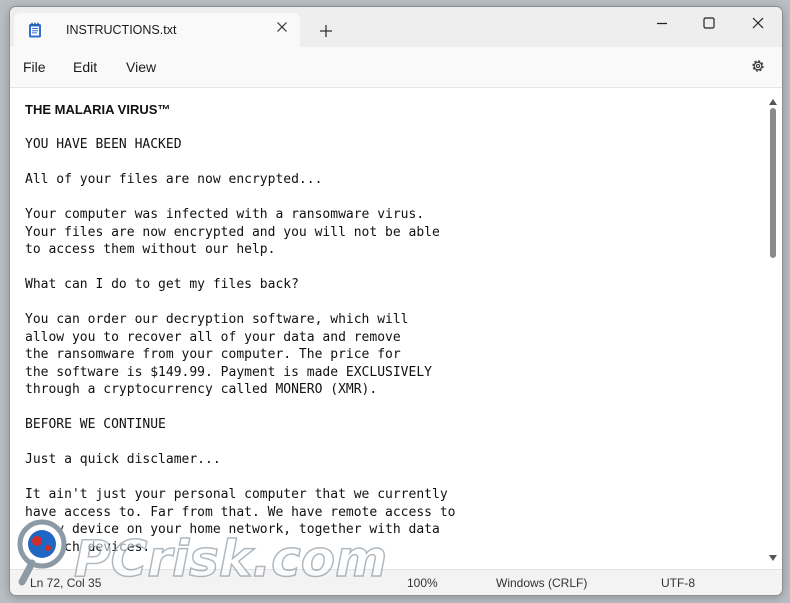 This screenshot has height=603, width=790. What do you see at coordinates (709, 23) in the screenshot?
I see `maximize-icon` at bounding box center [709, 23].